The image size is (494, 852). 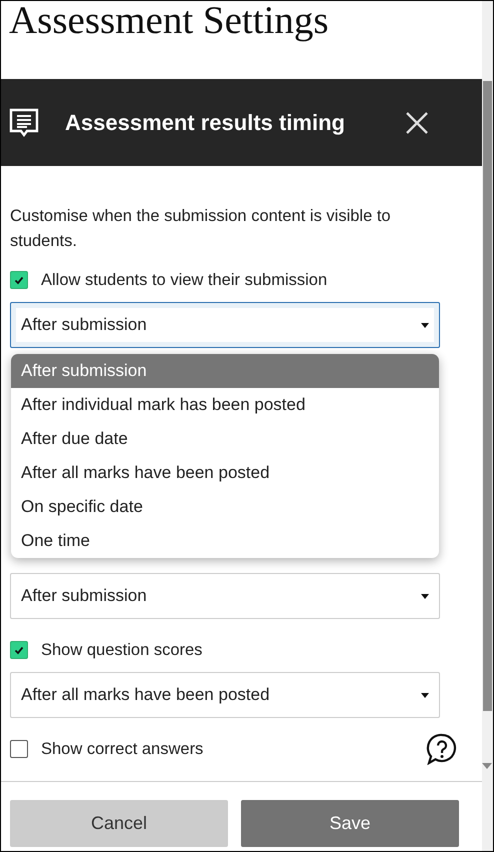 What do you see at coordinates (169, 22) in the screenshot?
I see `page-title: Assessment Settings` at bounding box center [169, 22].